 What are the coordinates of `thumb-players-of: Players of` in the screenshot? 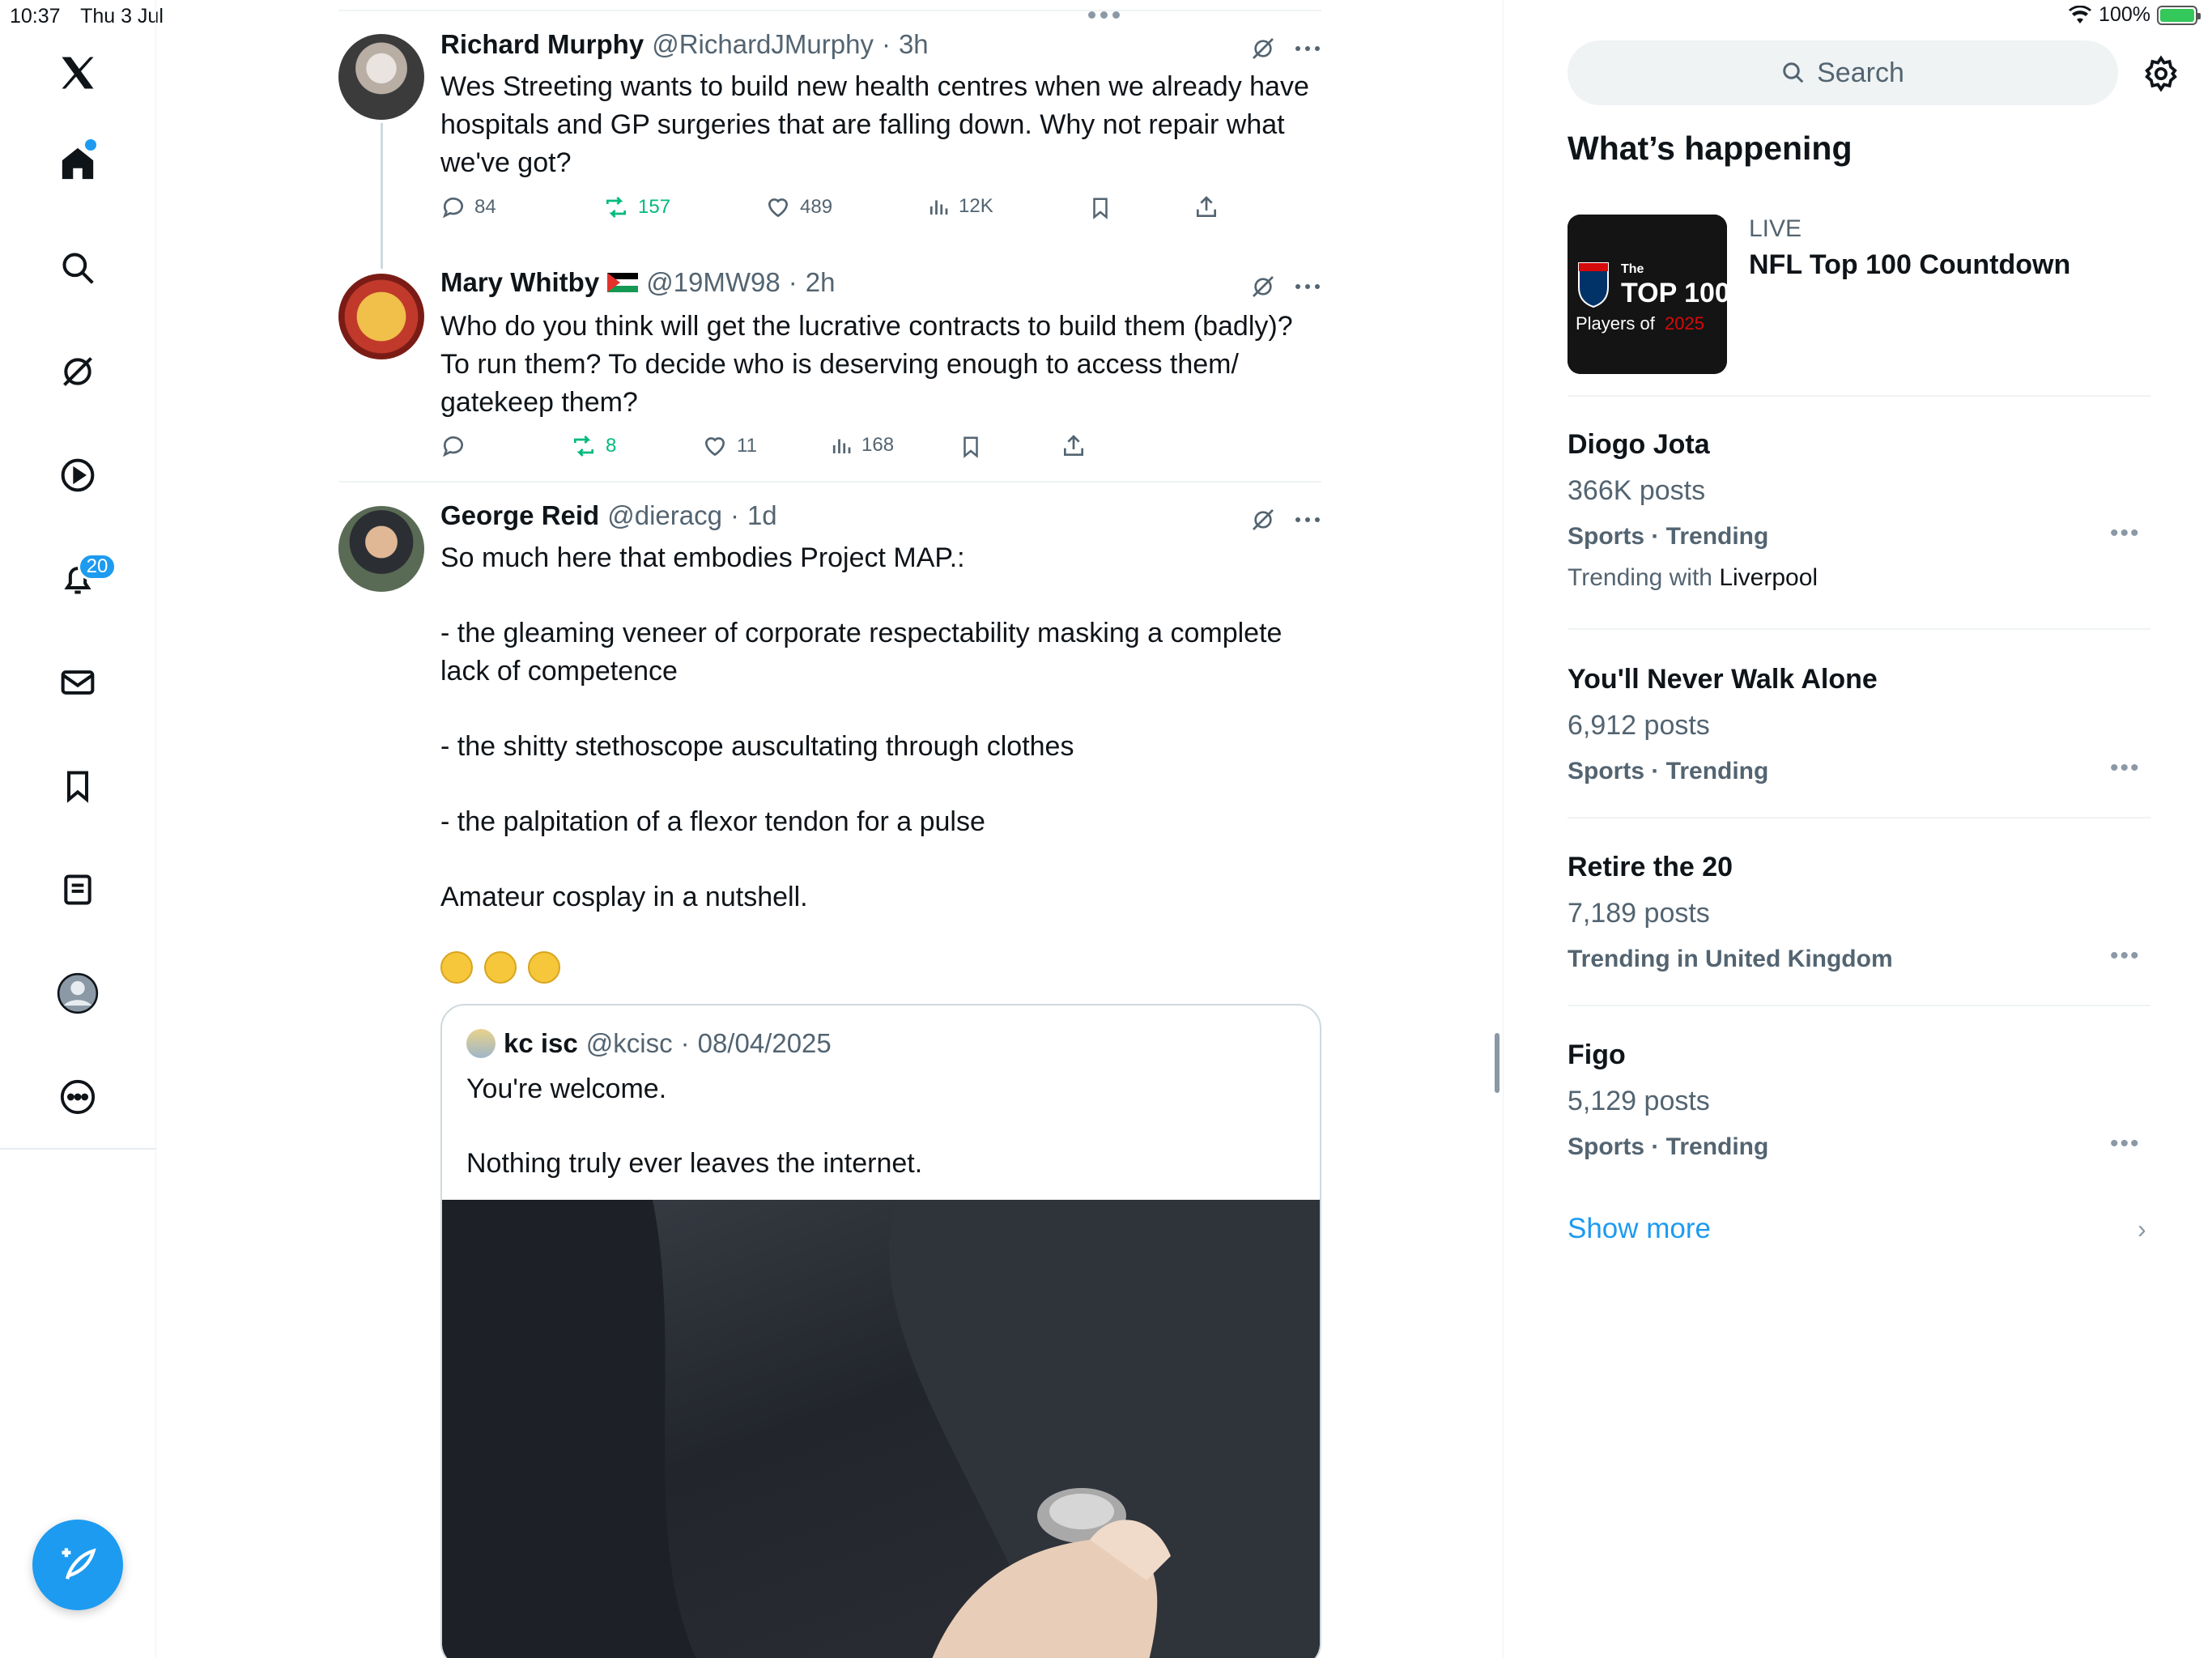 It's located at (1616, 323).